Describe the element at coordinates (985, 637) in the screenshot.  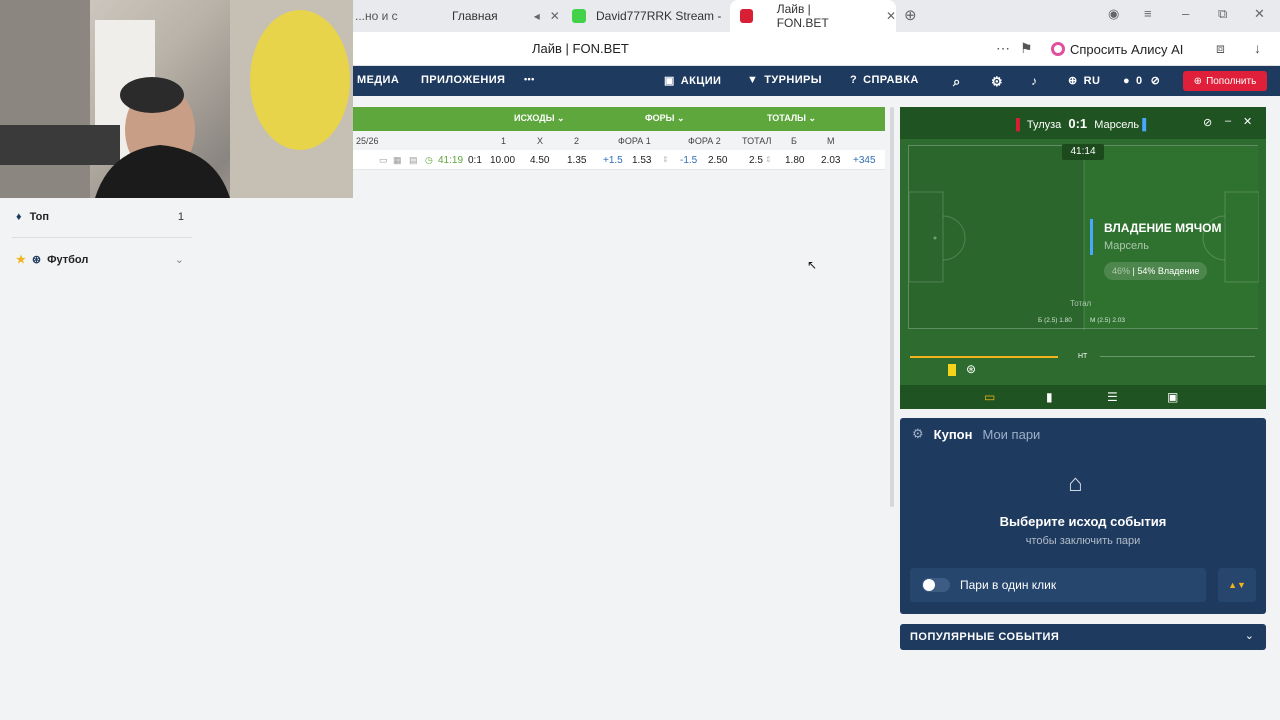
I see `popular-events-label: ПОПУЛЯРНЫЕ СОБЫТИЯ` at that location.